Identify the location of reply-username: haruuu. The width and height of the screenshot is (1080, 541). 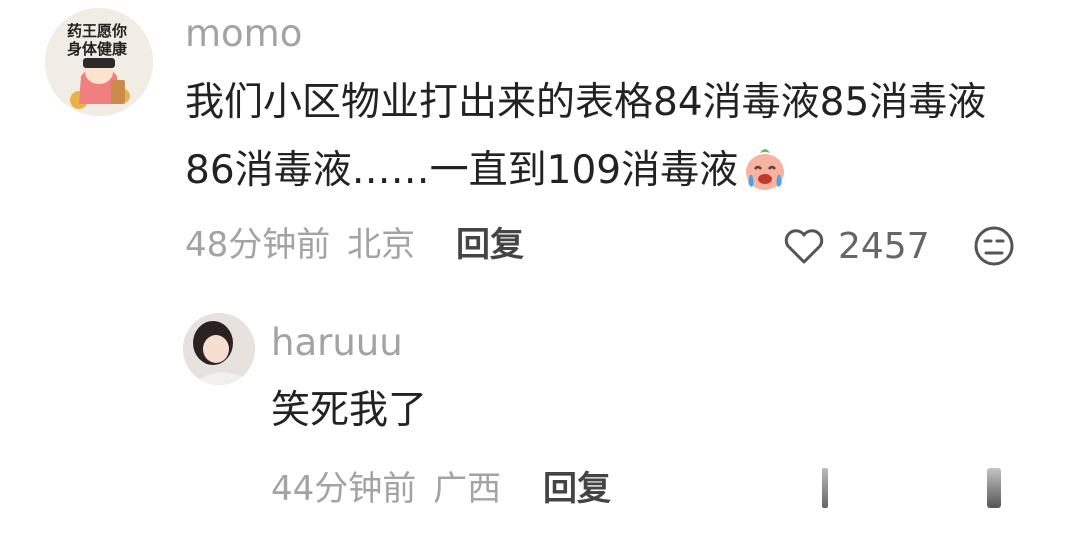
(337, 342).